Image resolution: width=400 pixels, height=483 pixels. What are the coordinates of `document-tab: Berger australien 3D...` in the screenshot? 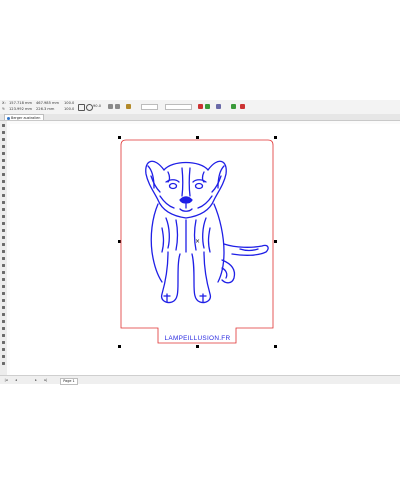 It's located at (24, 120).